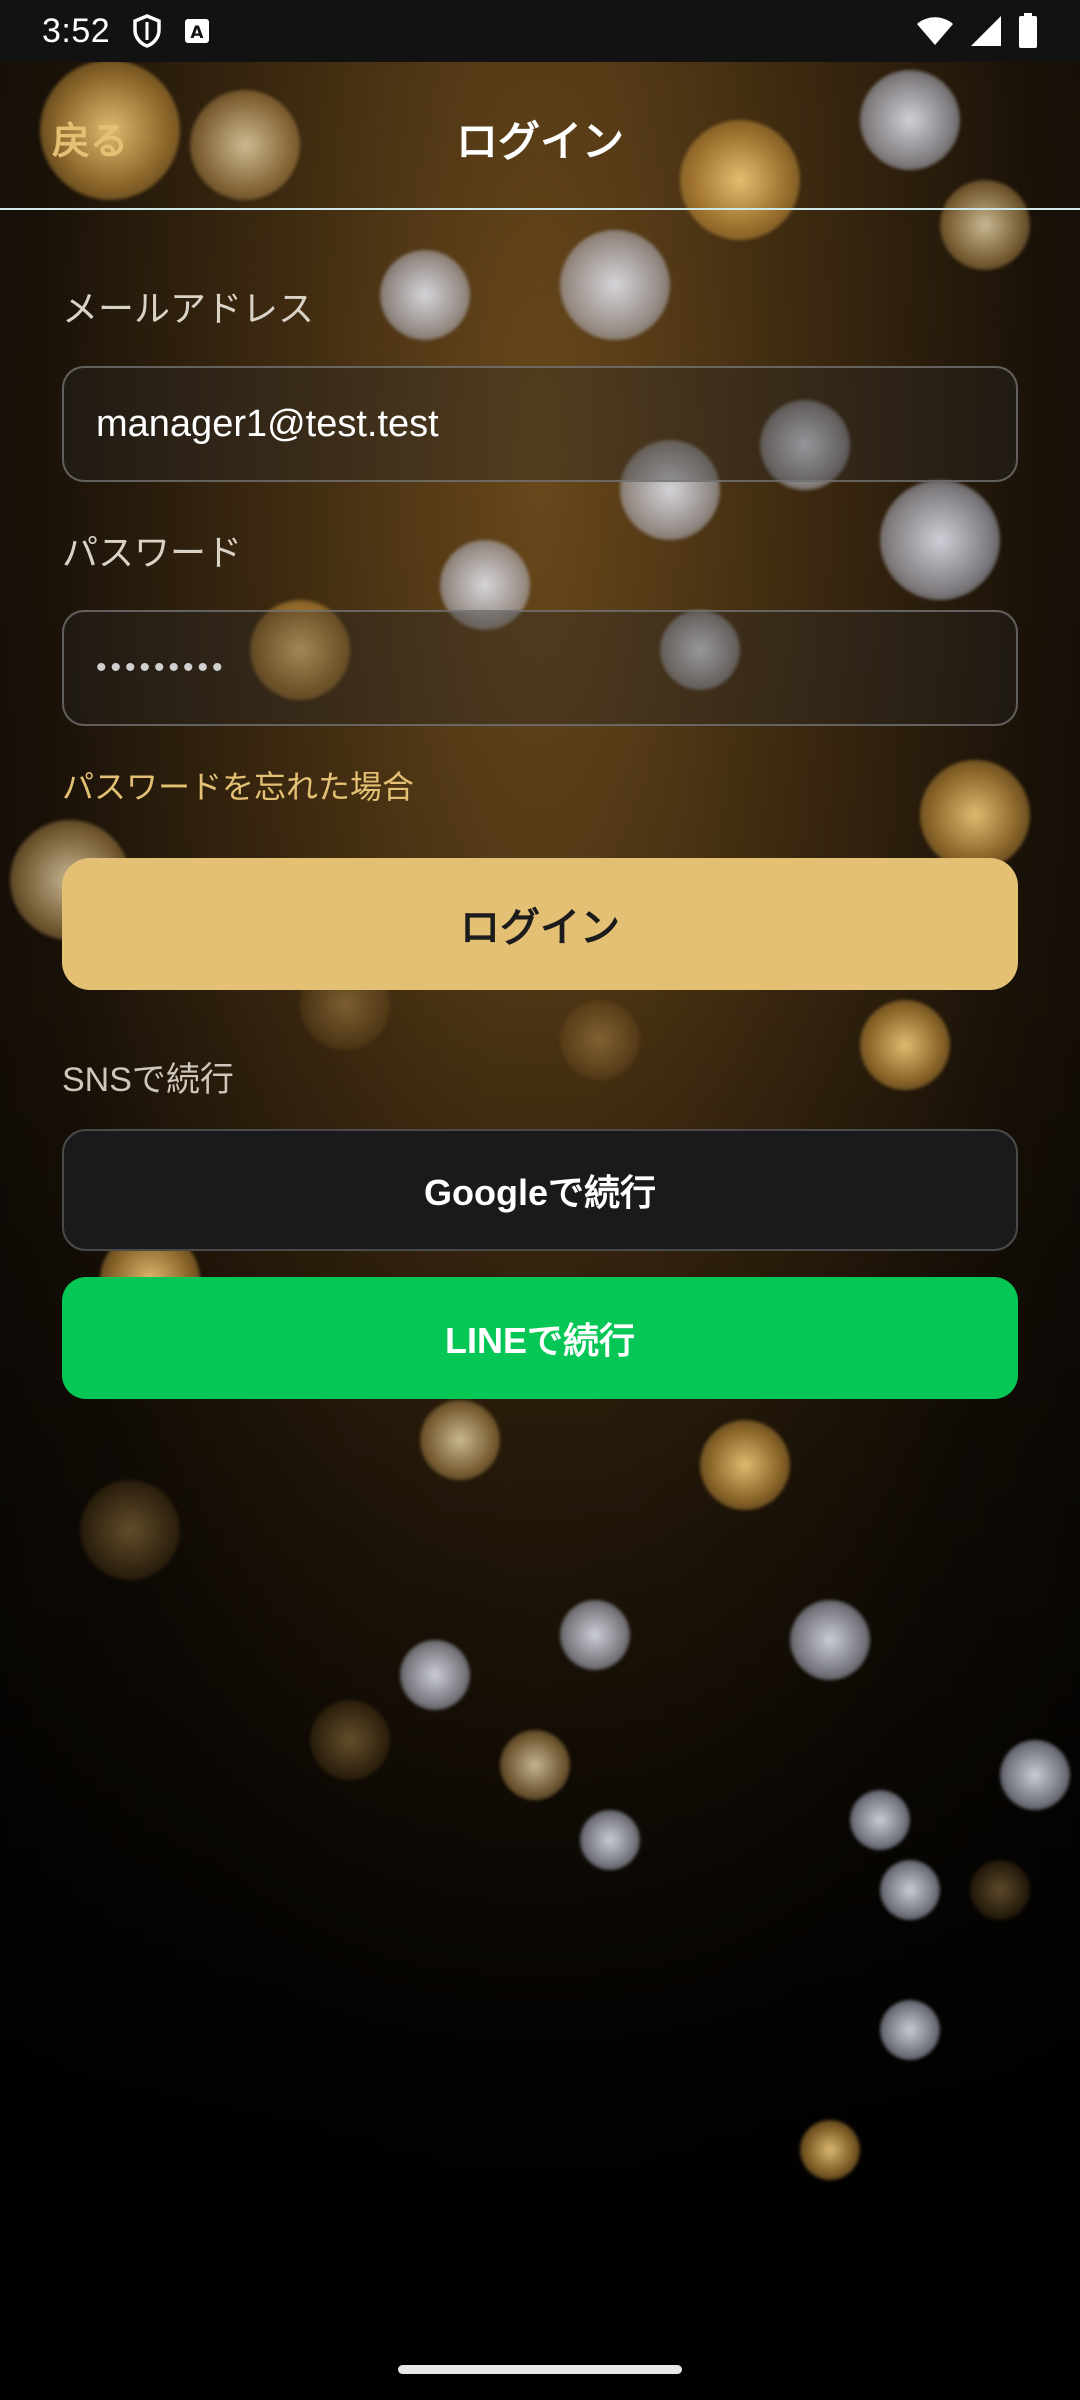 Image resolution: width=1080 pixels, height=2400 pixels. Describe the element at coordinates (147, 31) in the screenshot. I see `shield-icon` at that location.